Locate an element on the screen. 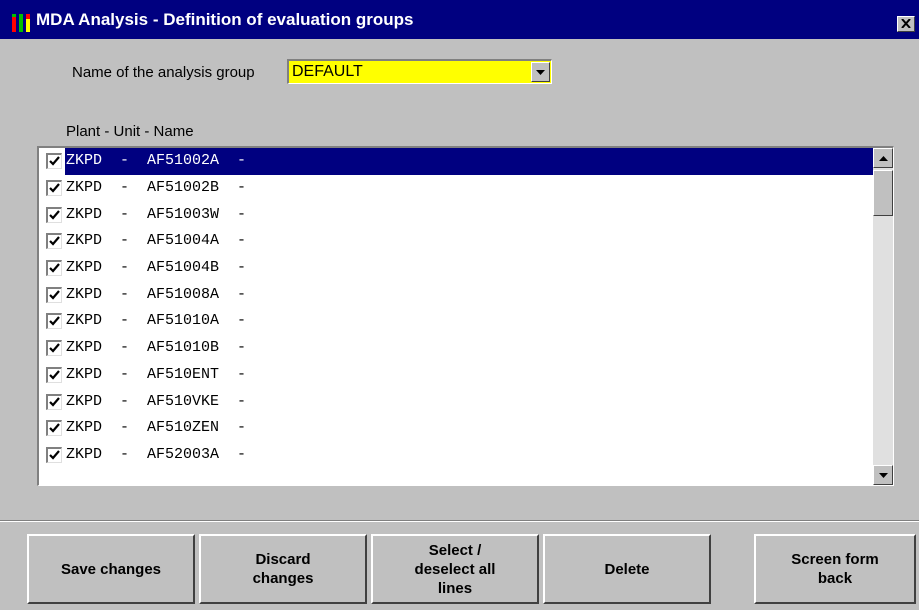 This screenshot has height=610, width=919. row-text: ZKPD - AF51002A - is located at coordinates (469, 161).